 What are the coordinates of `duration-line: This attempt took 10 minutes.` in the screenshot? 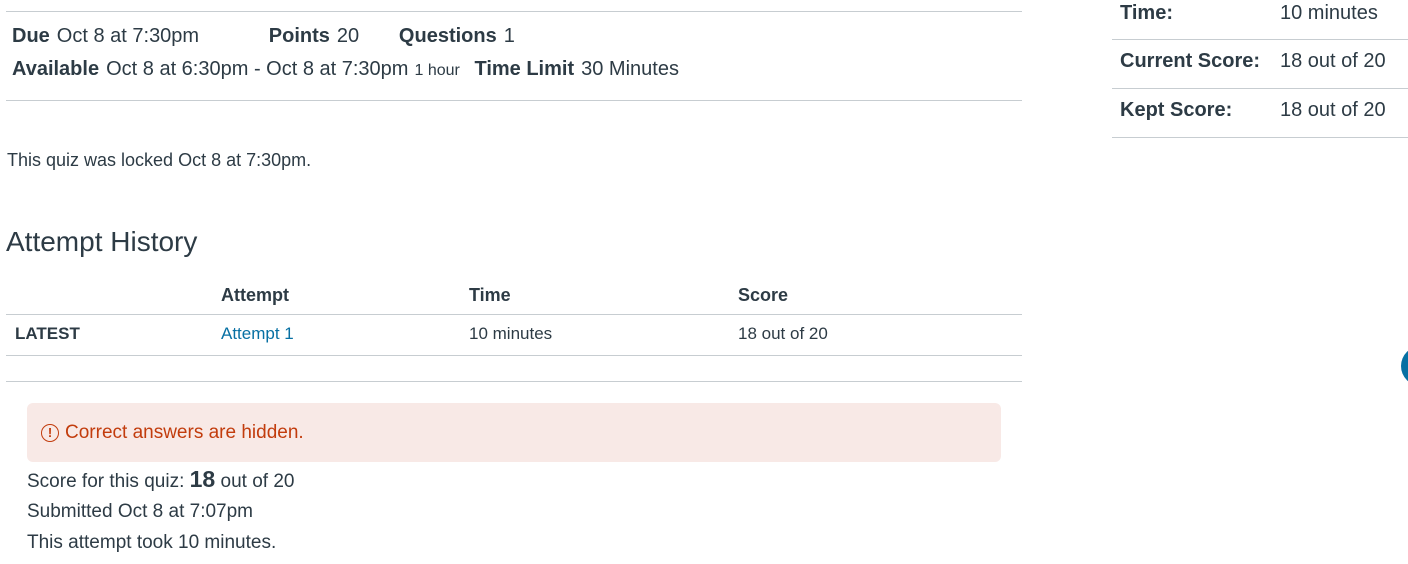 It's located at (152, 542).